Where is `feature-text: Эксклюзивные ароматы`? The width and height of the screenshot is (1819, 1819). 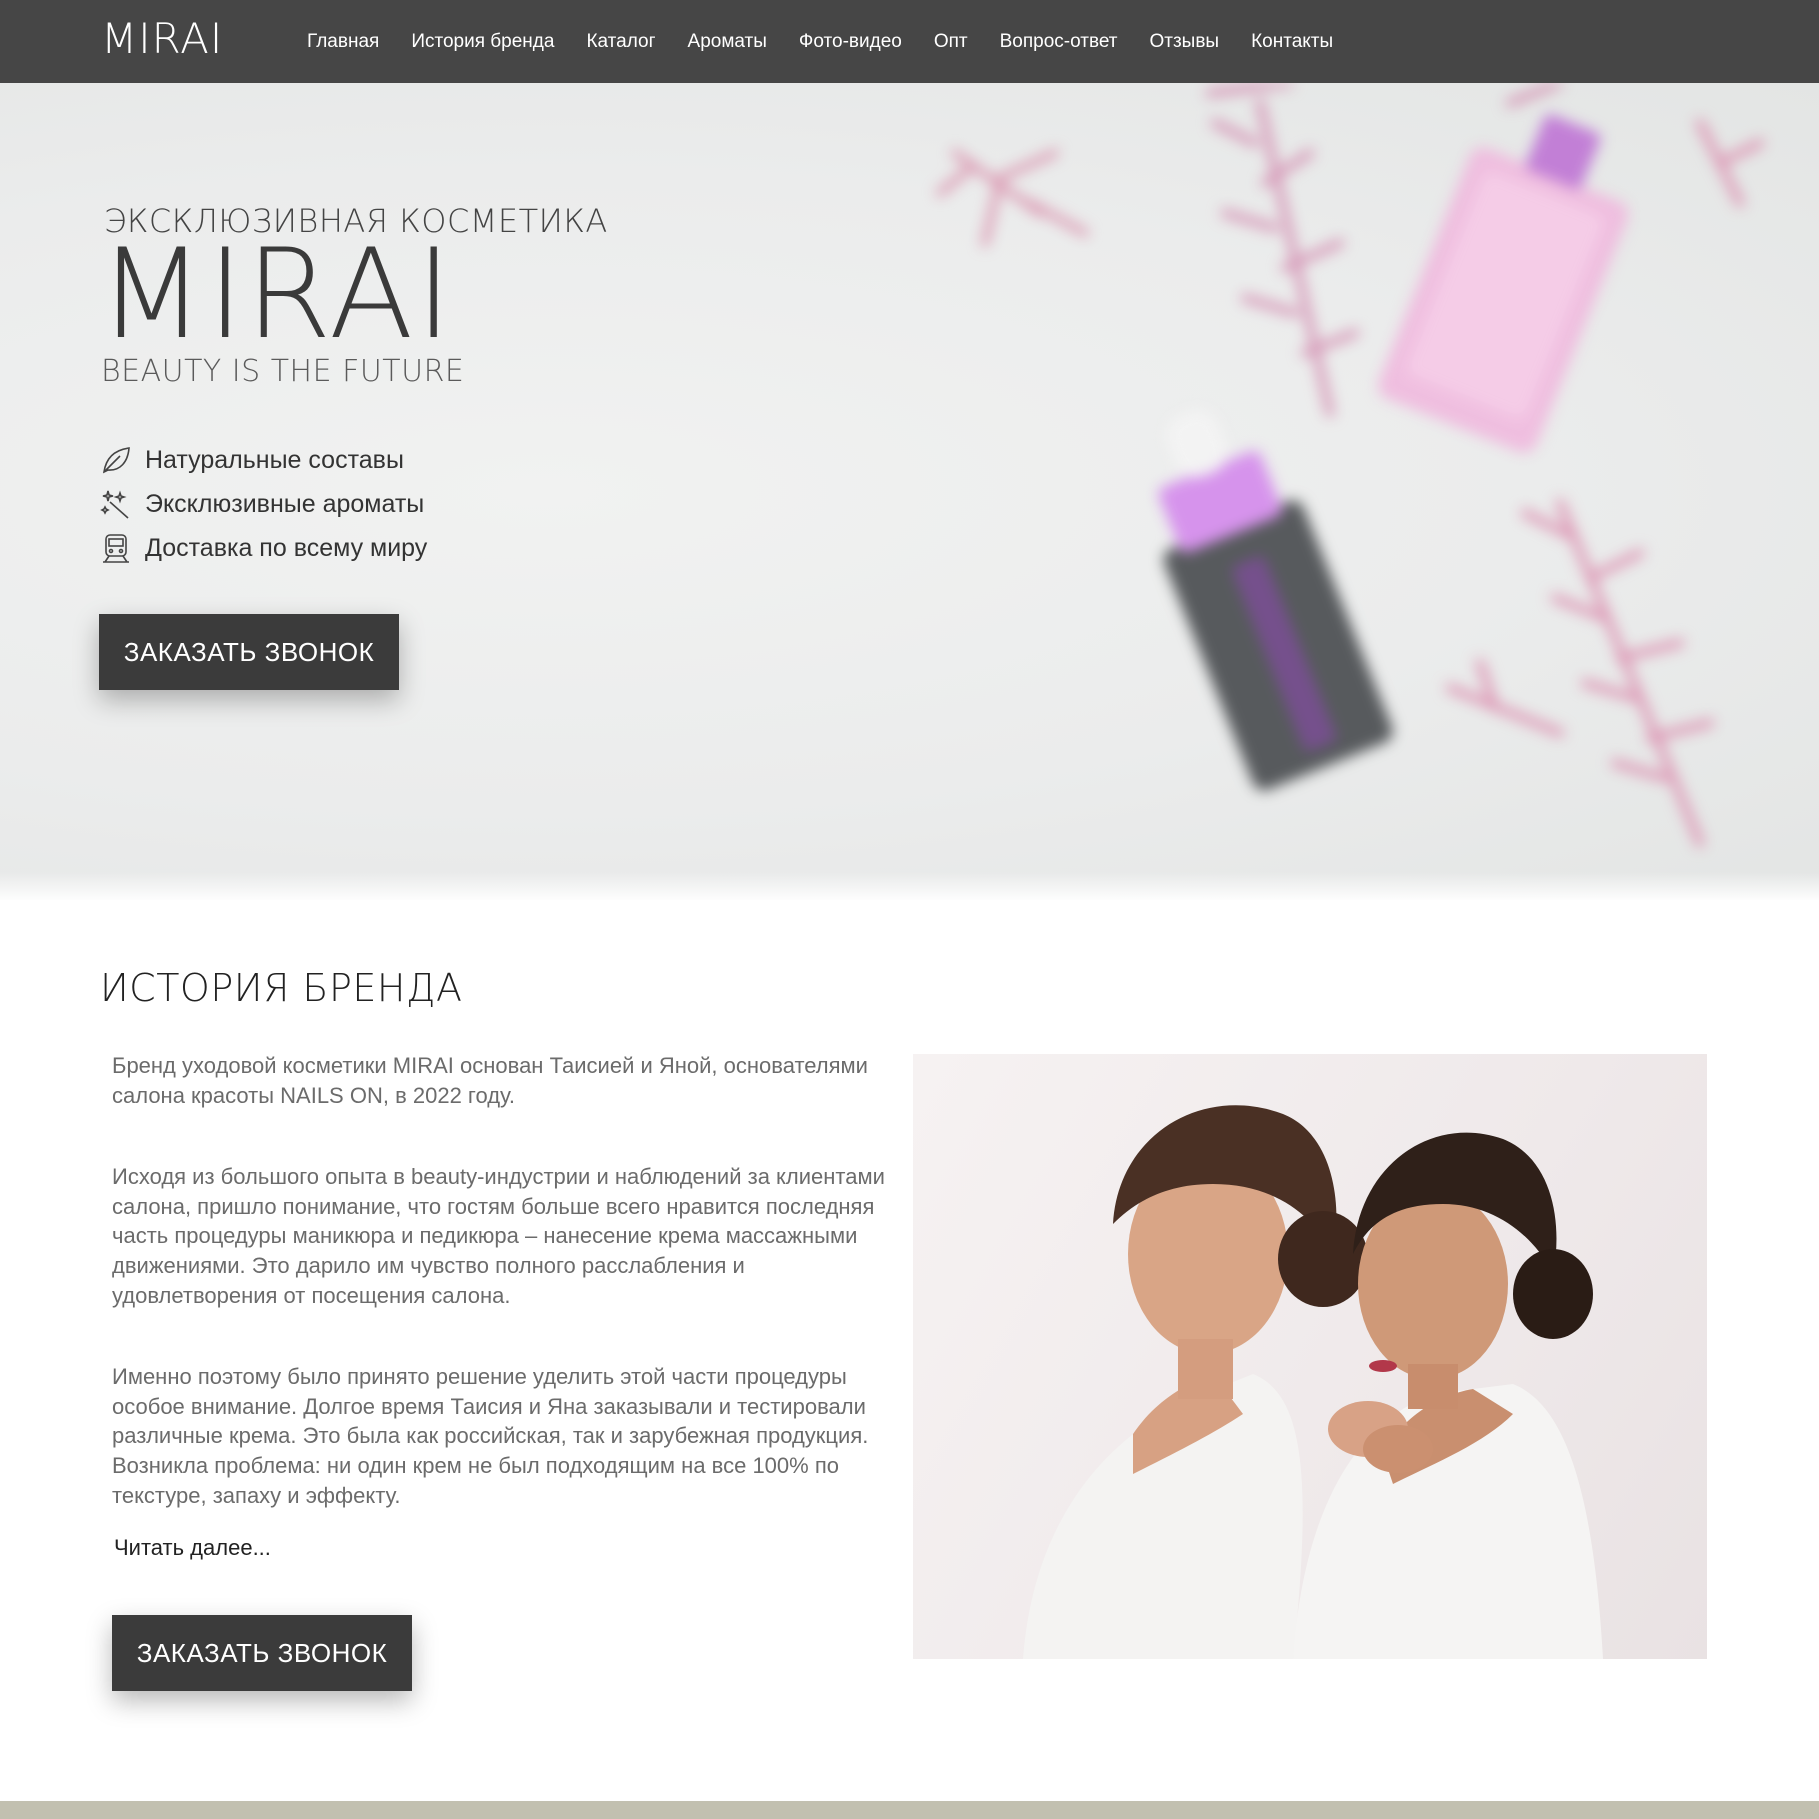 feature-text: Эксклюзивные ароматы is located at coordinates (285, 503).